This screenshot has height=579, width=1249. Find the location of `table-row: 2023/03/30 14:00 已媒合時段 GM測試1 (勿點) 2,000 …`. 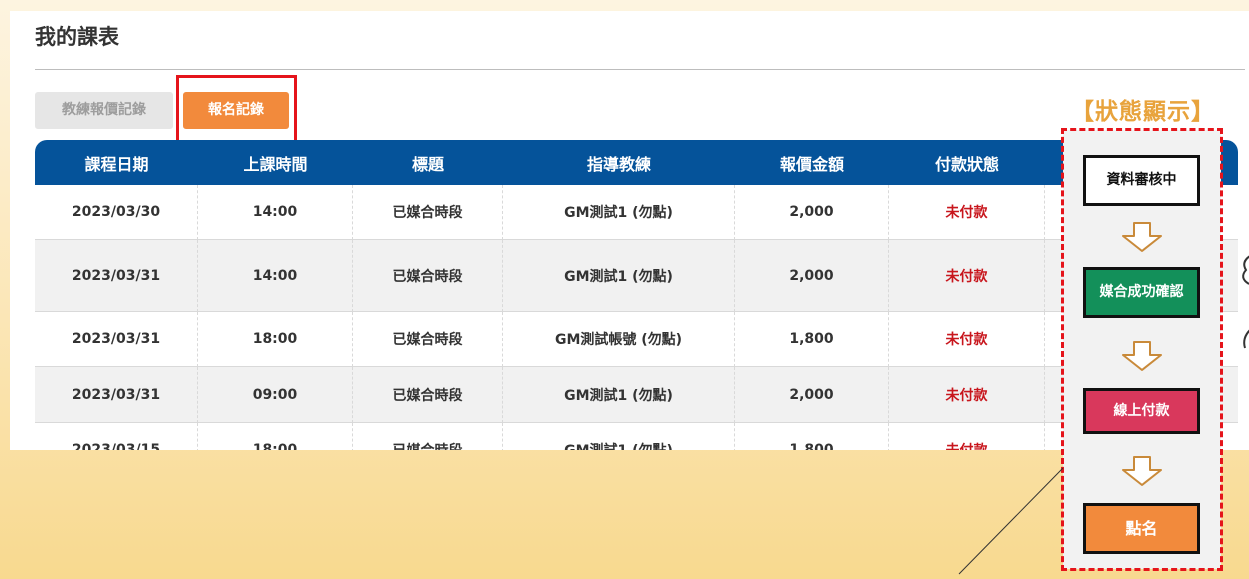

table-row: 2023/03/30 14:00 已媒合時段 GM測試1 (勿點) 2,000 … is located at coordinates (636, 212).